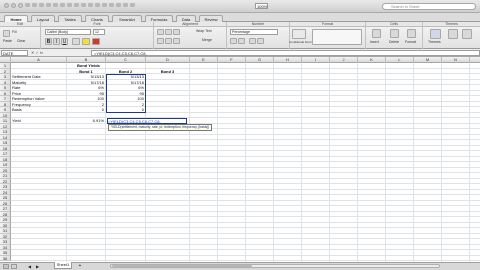 This screenshot has height=270, width=480. What do you see at coordinates (56, 41) in the screenshot?
I see `italic-icon: I` at bounding box center [56, 41].